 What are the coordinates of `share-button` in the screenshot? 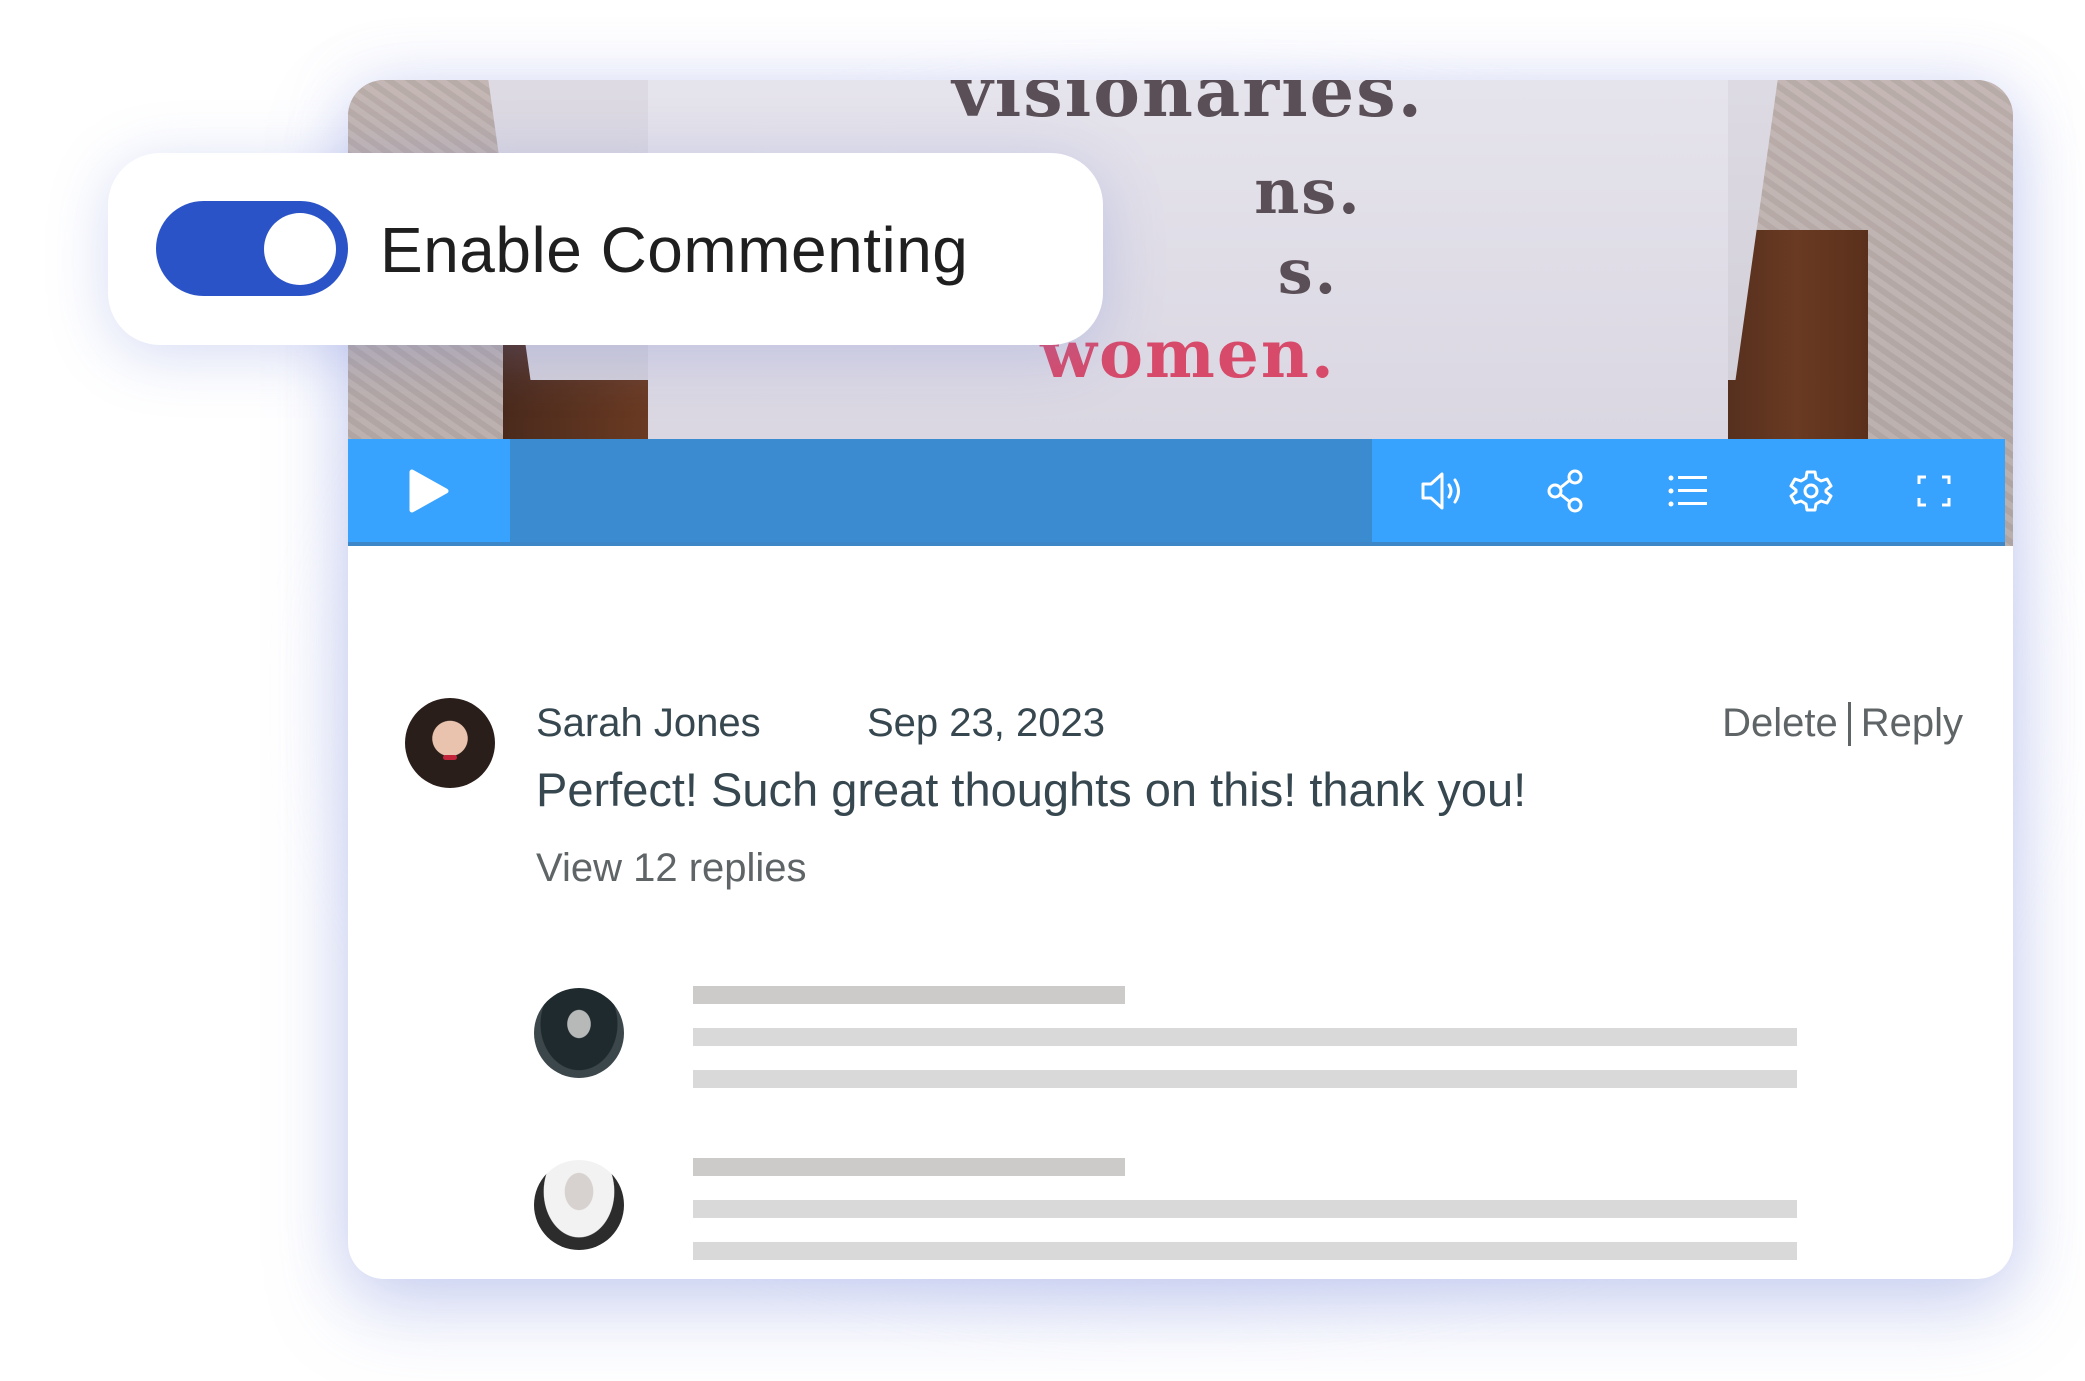 It's located at (1566, 491).